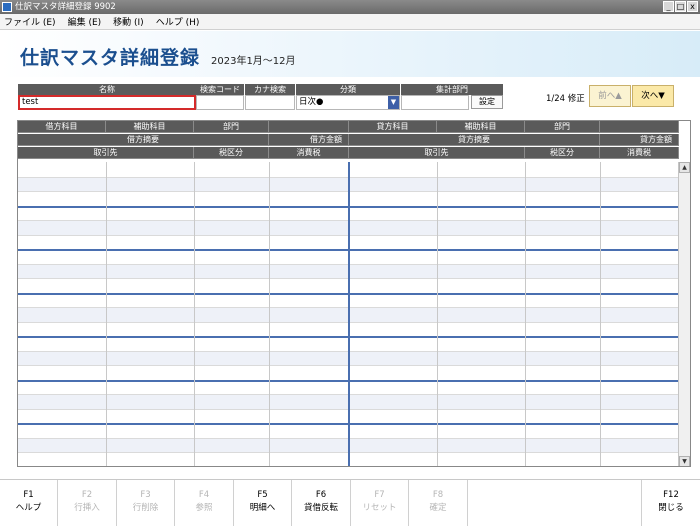  Describe the element at coordinates (145, 508) in the screenshot. I see `f3-label: 行削除` at that location.